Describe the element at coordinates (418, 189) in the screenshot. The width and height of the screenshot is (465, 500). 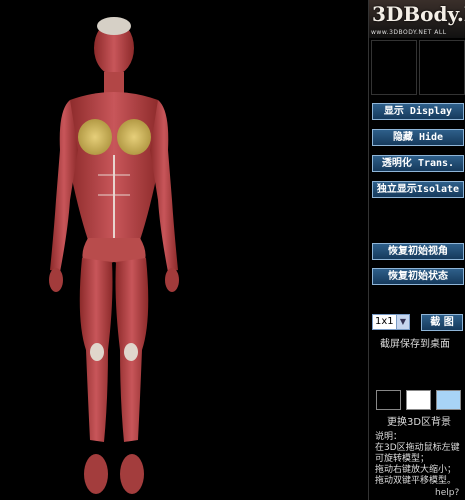
I see `isolate-button: 独立显示Isolate` at that location.